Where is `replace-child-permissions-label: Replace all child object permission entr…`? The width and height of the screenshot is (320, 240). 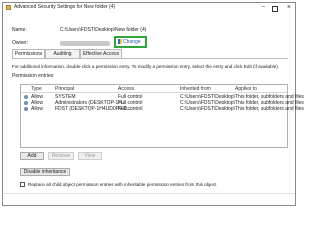
replace-child-permissions-label: Replace all child object permission entr… is located at coordinates (122, 184).